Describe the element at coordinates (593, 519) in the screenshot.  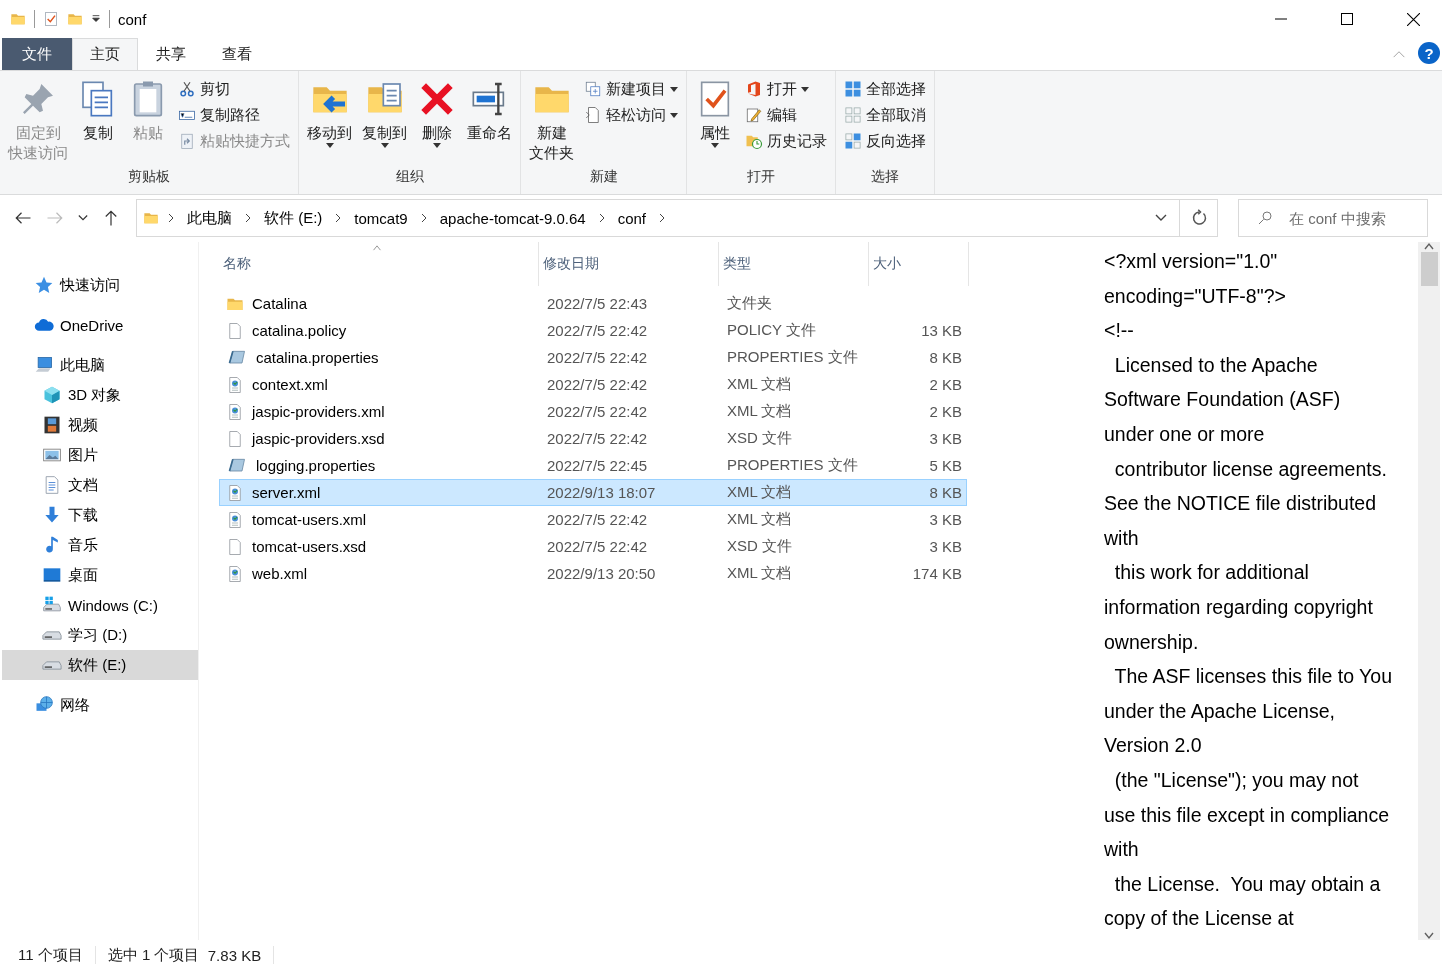
I see `file-row: tomcat-users.xml 2022/7/5 22:42 XML 文档 3 KB` at that location.